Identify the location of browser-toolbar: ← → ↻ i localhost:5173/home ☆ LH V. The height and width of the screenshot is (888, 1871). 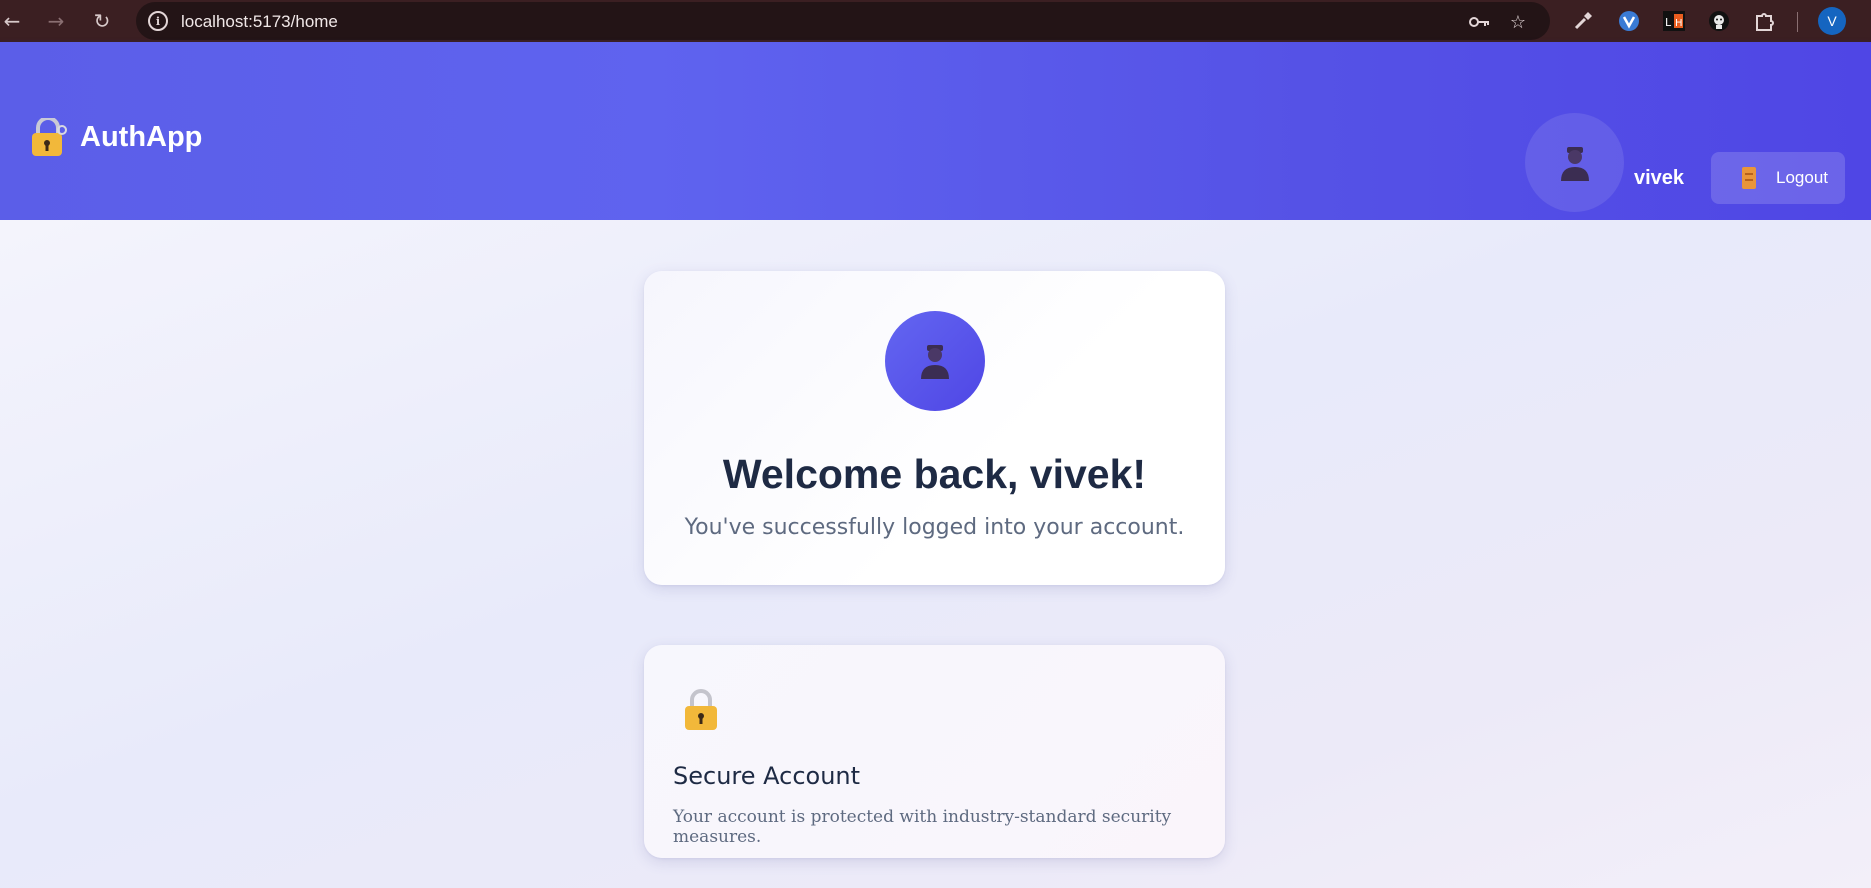
(935, 21).